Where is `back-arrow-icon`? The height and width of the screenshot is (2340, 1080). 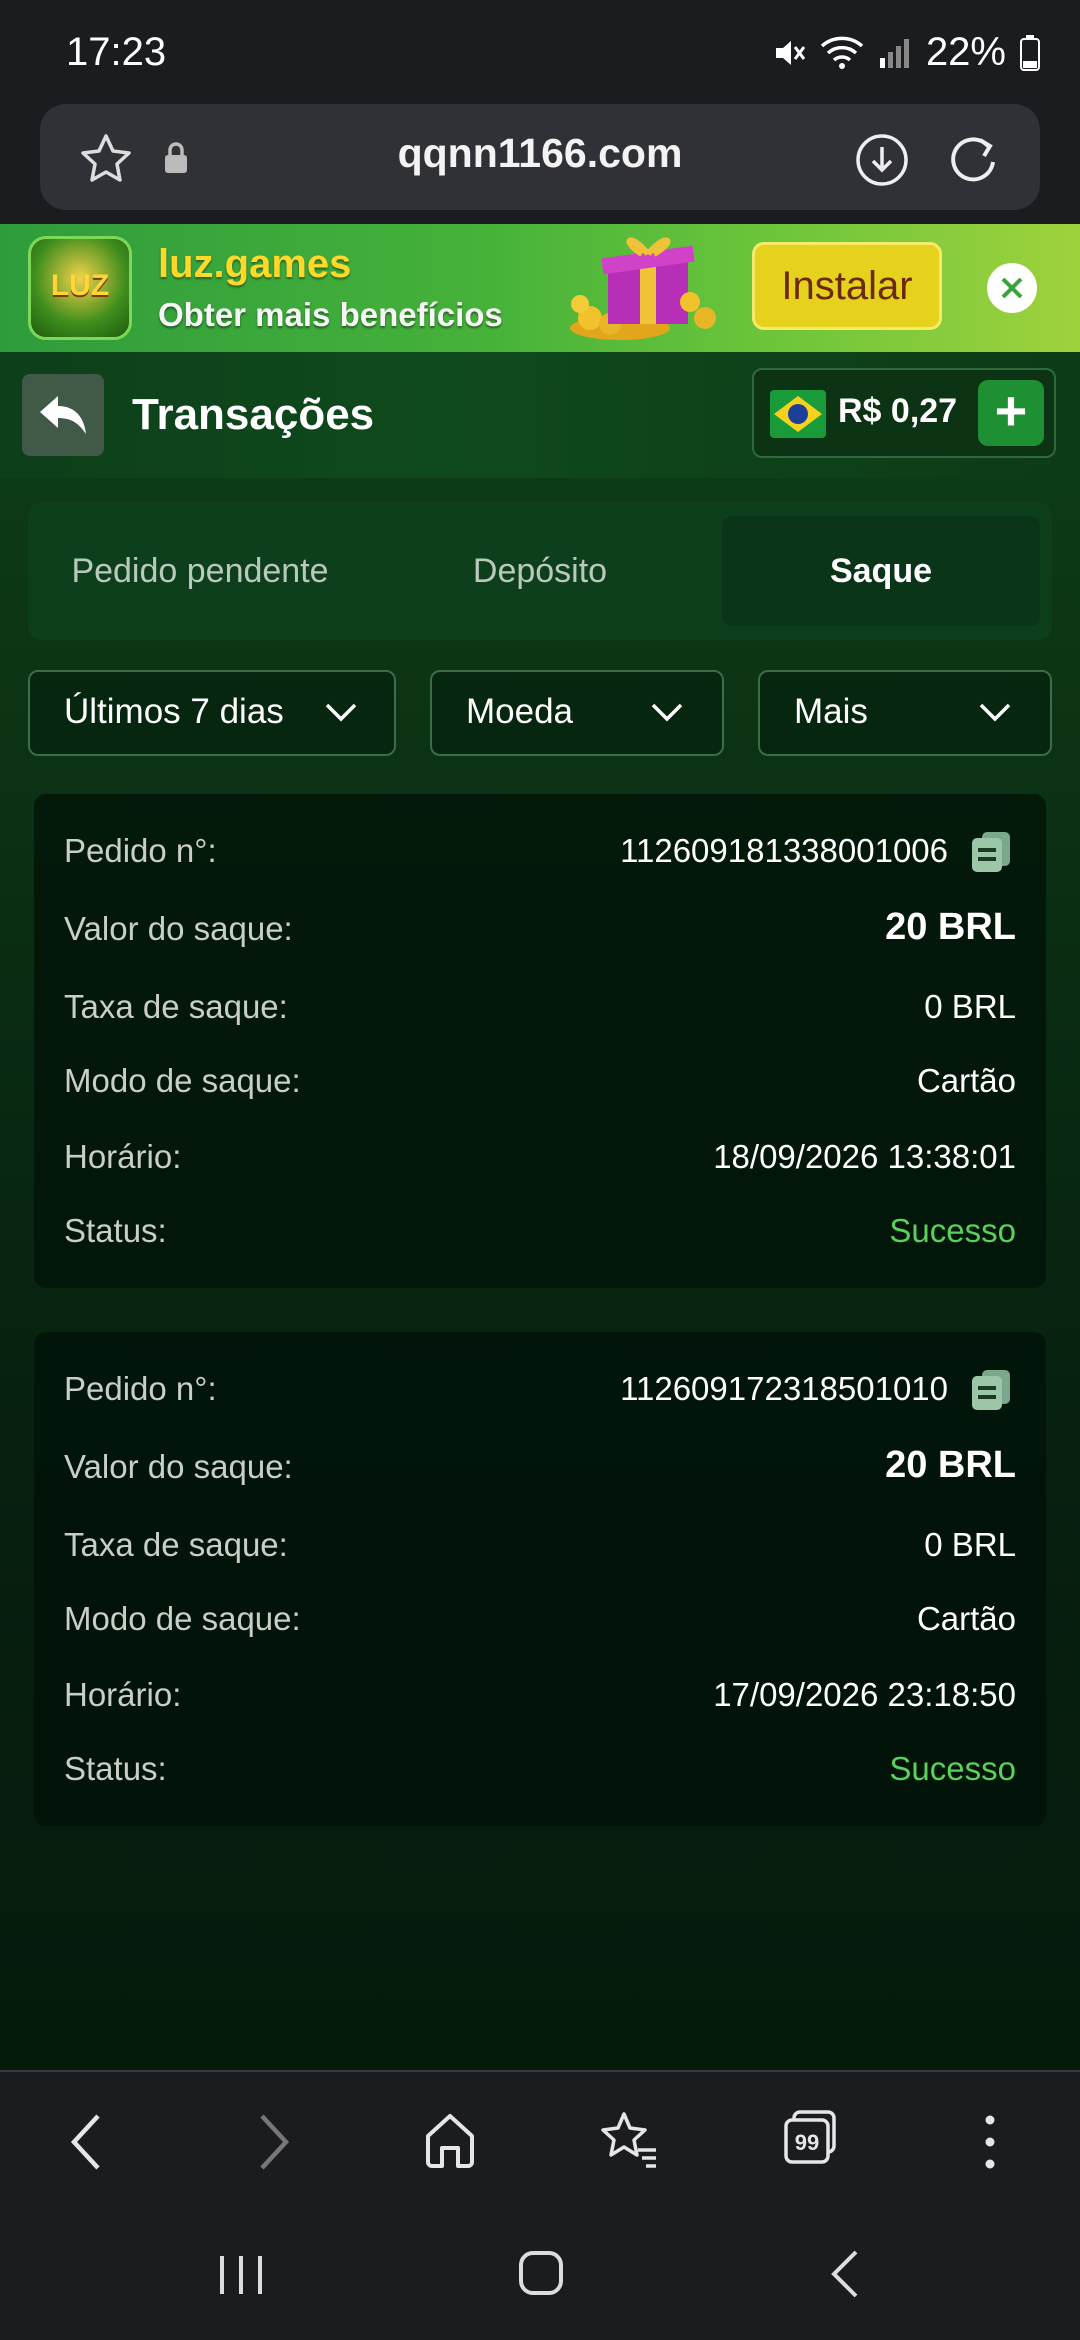
back-arrow-icon is located at coordinates (63, 415).